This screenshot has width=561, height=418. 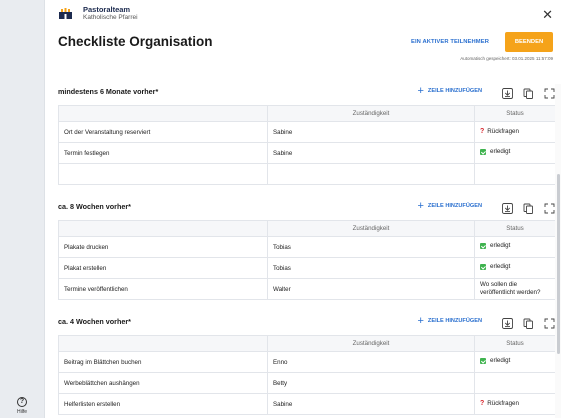 I want to click on status-badge: ? Rückfragen, so click(x=499, y=132).